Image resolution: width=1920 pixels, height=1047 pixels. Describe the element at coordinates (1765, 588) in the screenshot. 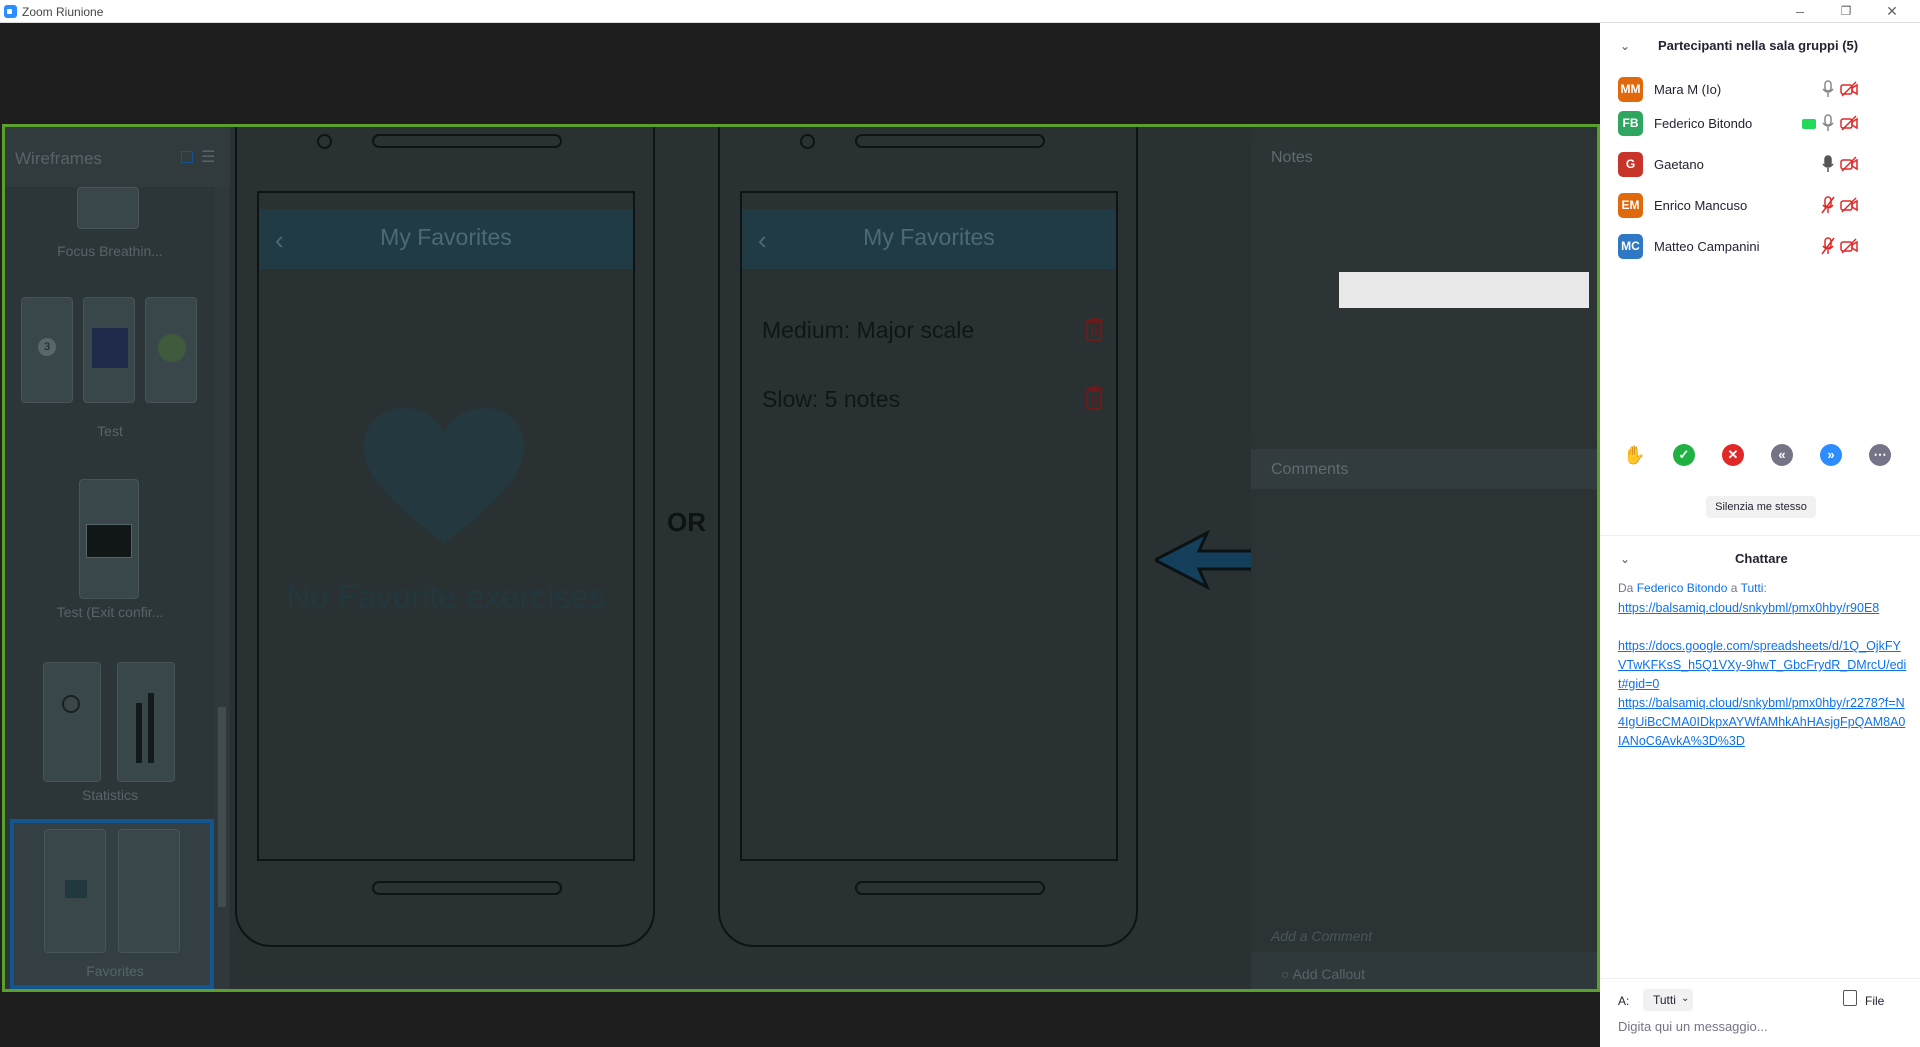

I see `colon: :` at that location.